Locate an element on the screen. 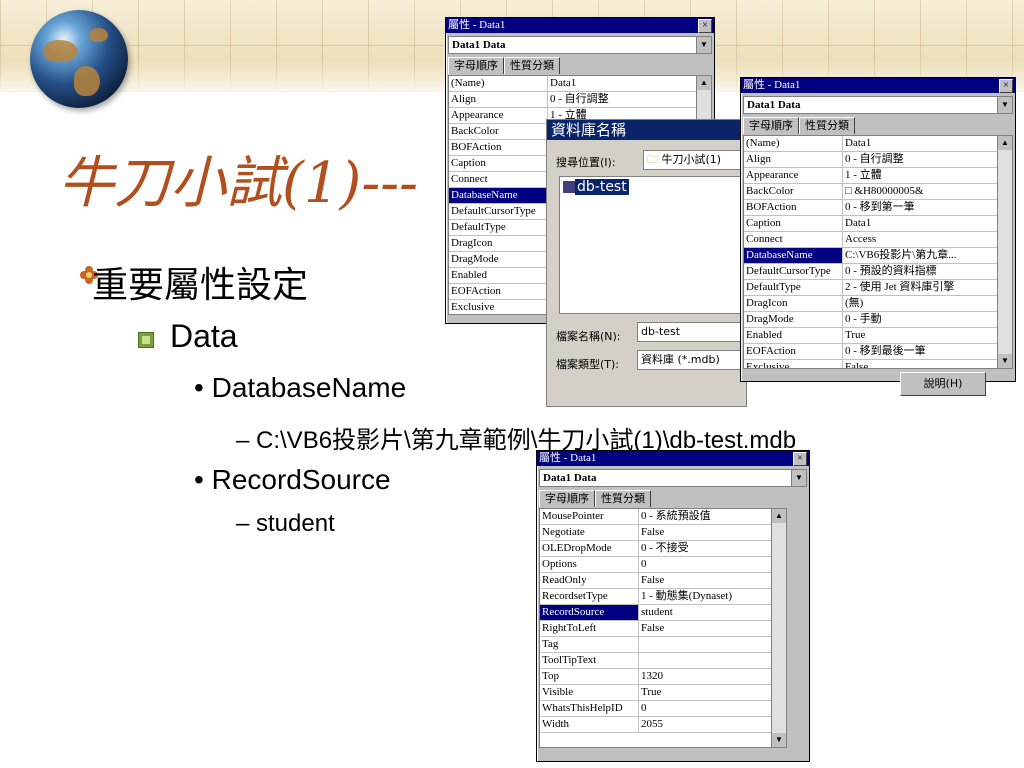 Image resolution: width=1024 pixels, height=768 pixels. property-value: 1320 is located at coordinates (712, 676).